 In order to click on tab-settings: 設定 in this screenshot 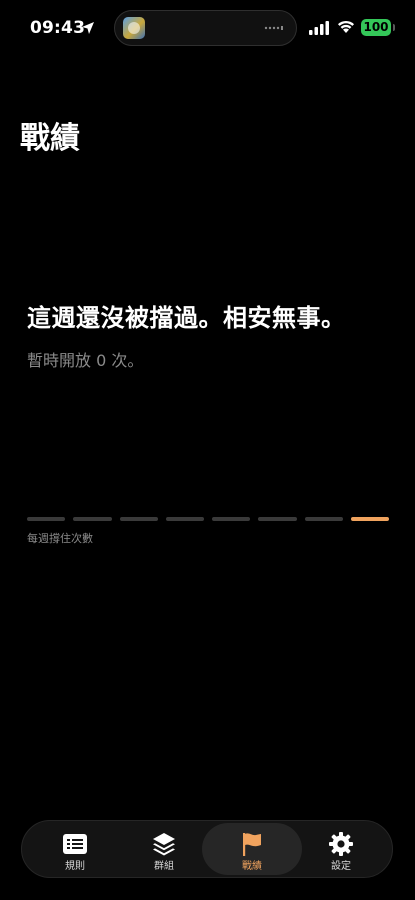, I will do `click(341, 849)`.